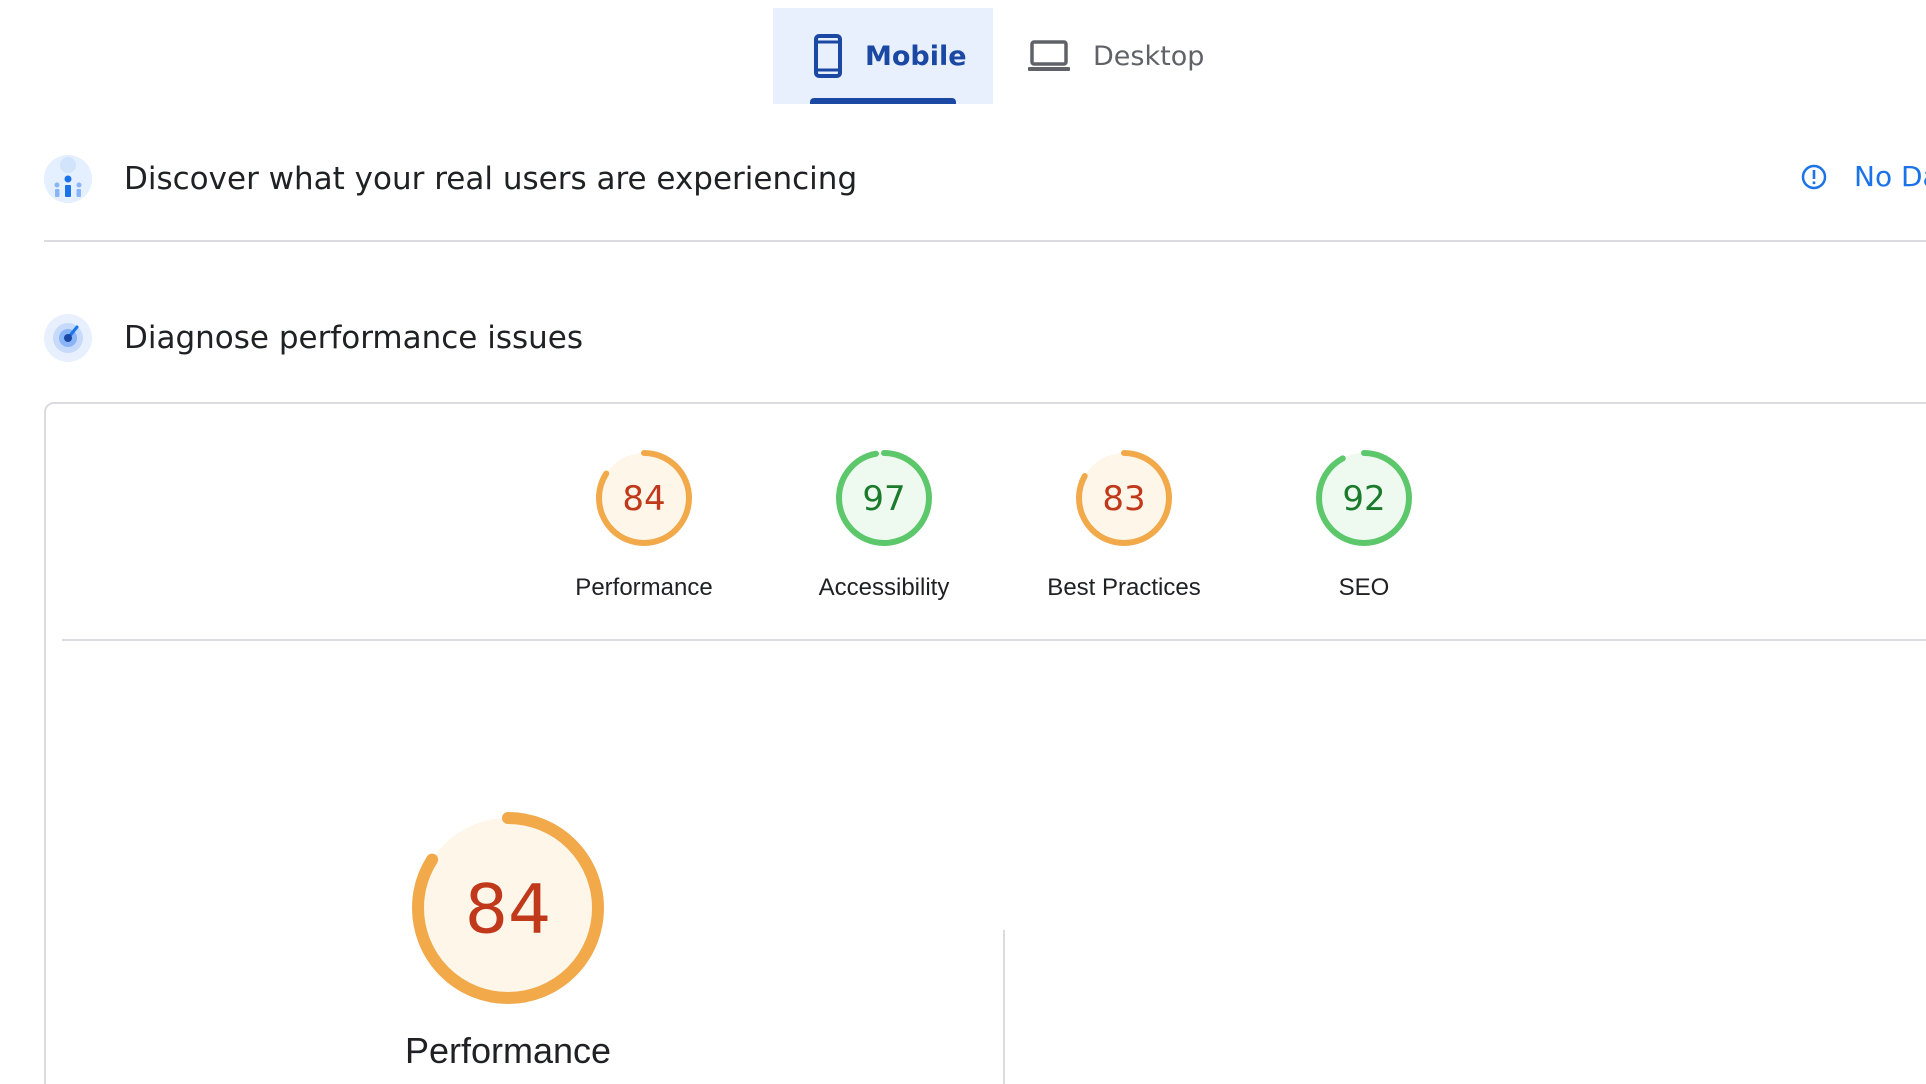 The width and height of the screenshot is (1926, 1084). Describe the element at coordinates (1049, 56) in the screenshot. I see `laptop-icon` at that location.